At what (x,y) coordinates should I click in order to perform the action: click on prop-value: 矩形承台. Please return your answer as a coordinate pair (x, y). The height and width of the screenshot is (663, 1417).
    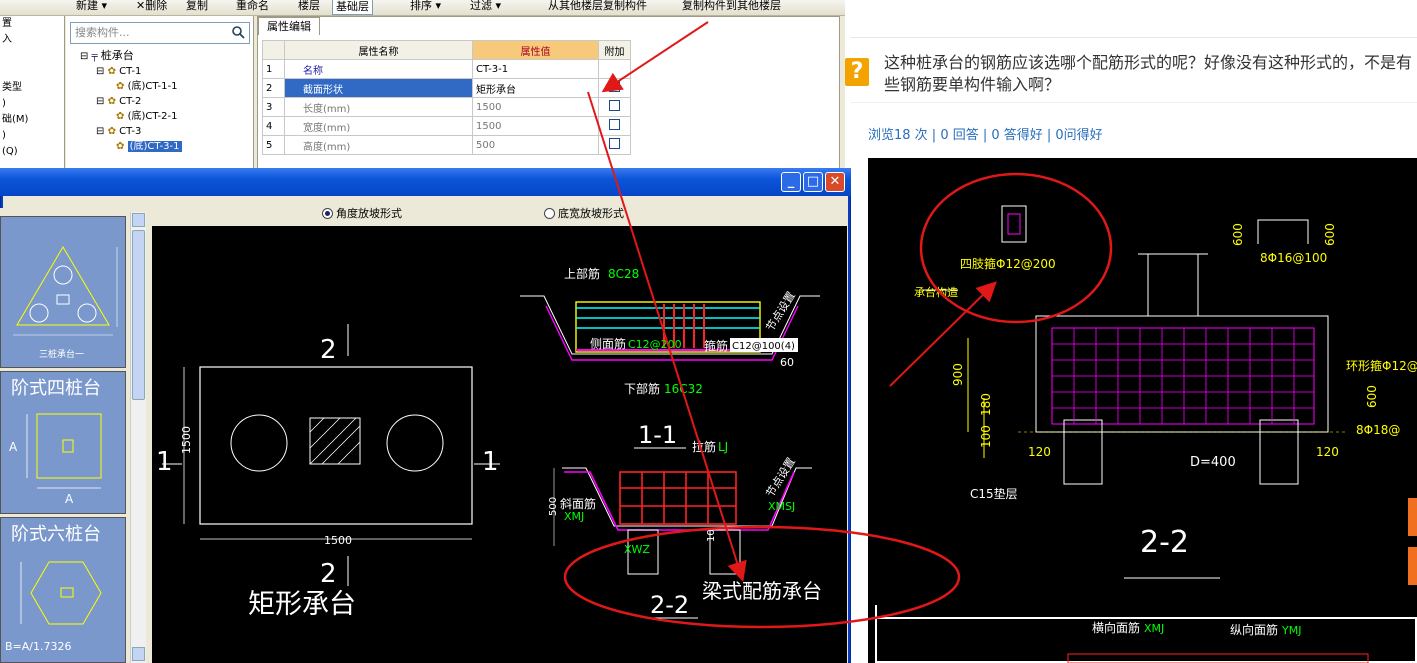
    Looking at the image, I should click on (535, 88).